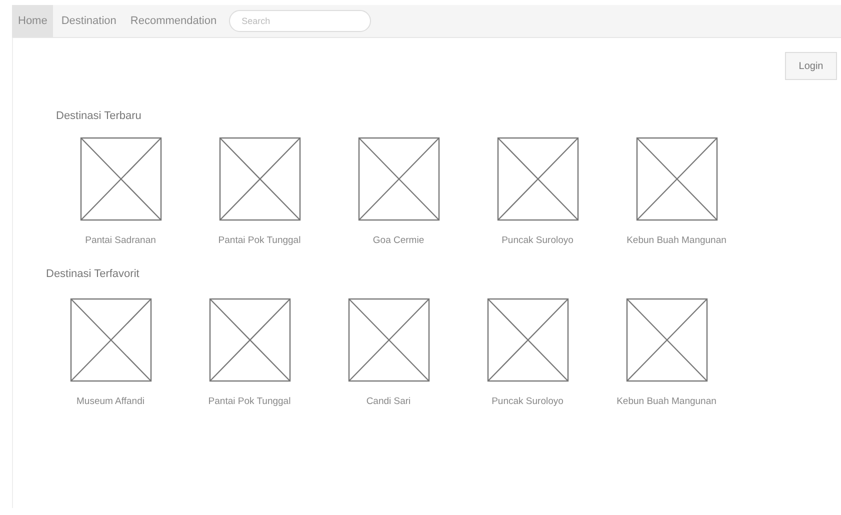  Describe the element at coordinates (398, 240) in the screenshot. I see `destination-caption: Goa Cermie` at that location.